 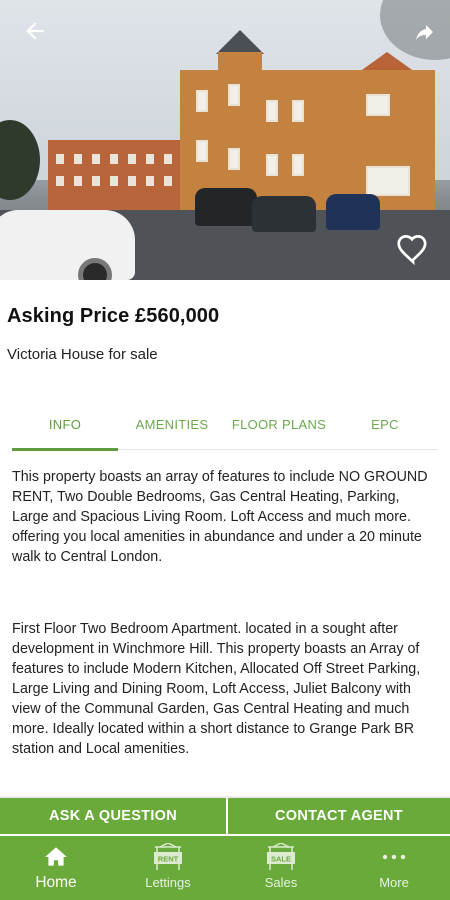 I want to click on heart-outline-icon, so click(x=412, y=250).